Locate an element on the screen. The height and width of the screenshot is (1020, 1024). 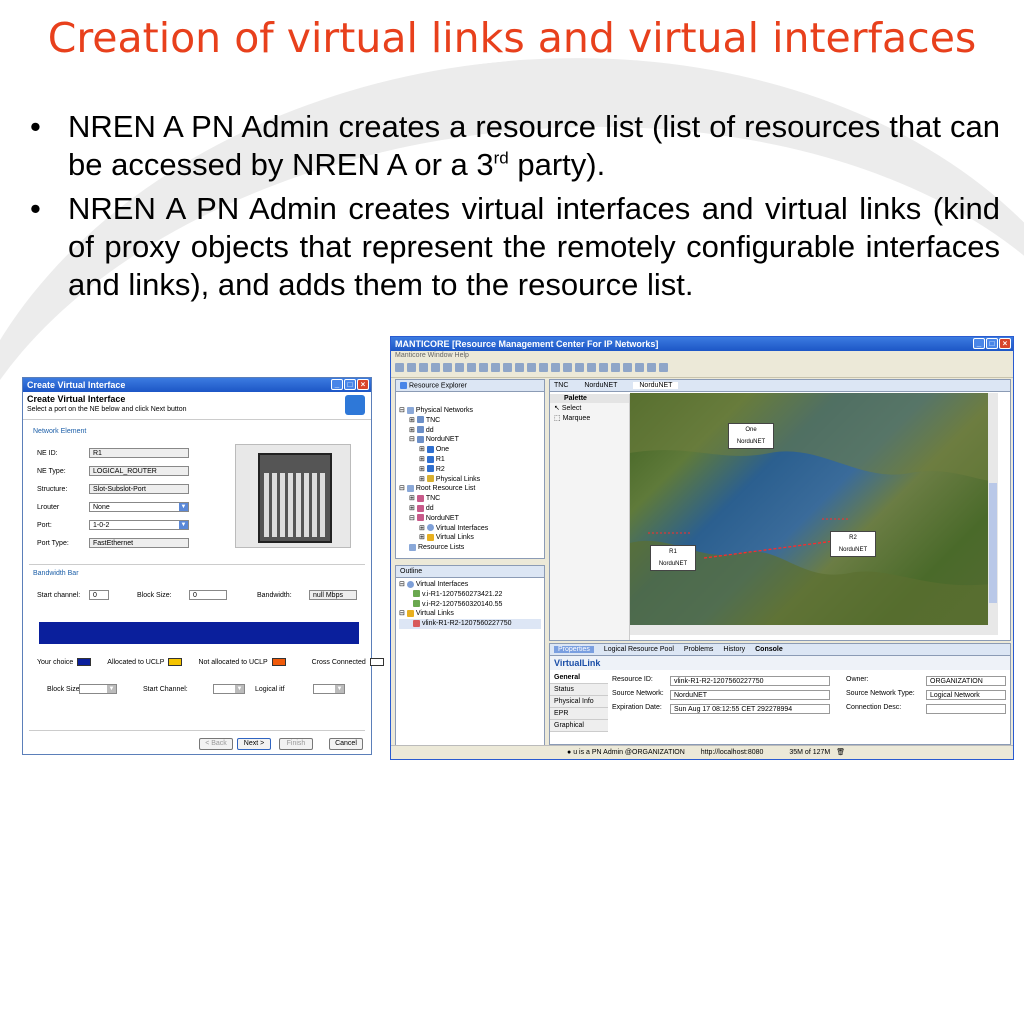
logical-itf-select: ▼ is located at coordinates (329, 689).